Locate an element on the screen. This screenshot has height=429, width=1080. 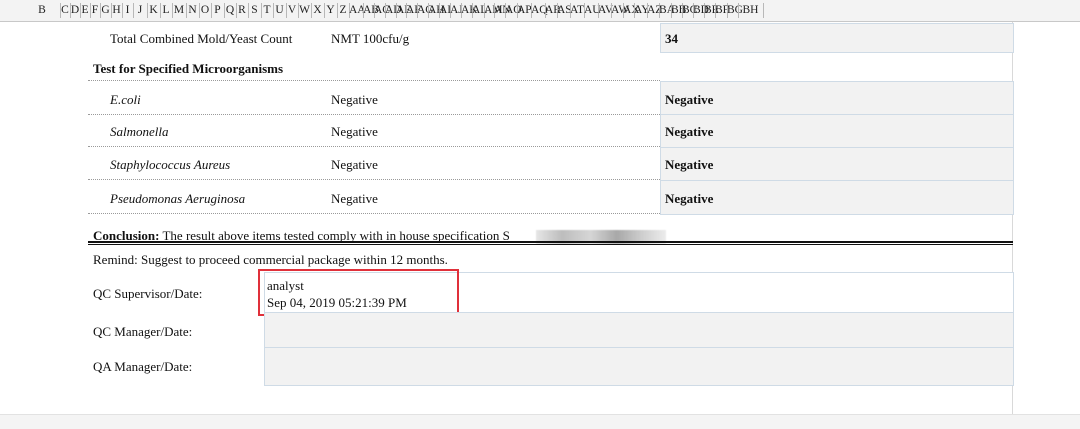
column-header: BA is located at coordinates (667, 10).